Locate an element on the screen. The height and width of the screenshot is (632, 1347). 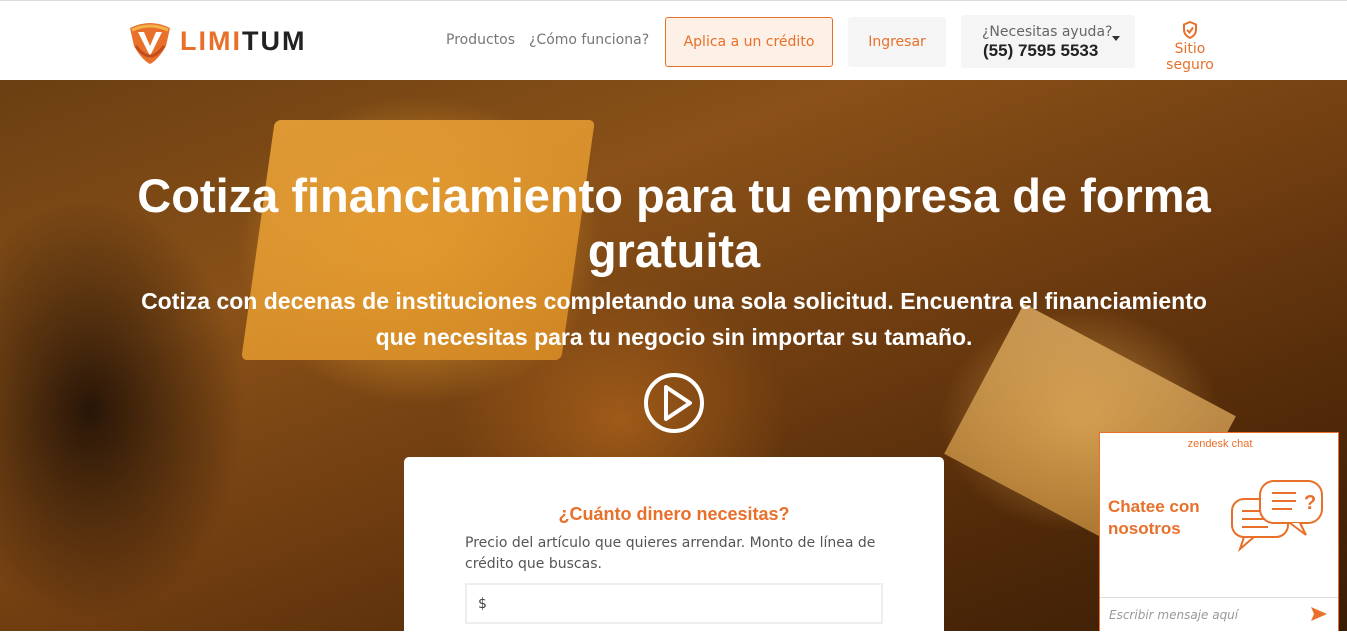
chevron-down-icon is located at coordinates (1116, 38).